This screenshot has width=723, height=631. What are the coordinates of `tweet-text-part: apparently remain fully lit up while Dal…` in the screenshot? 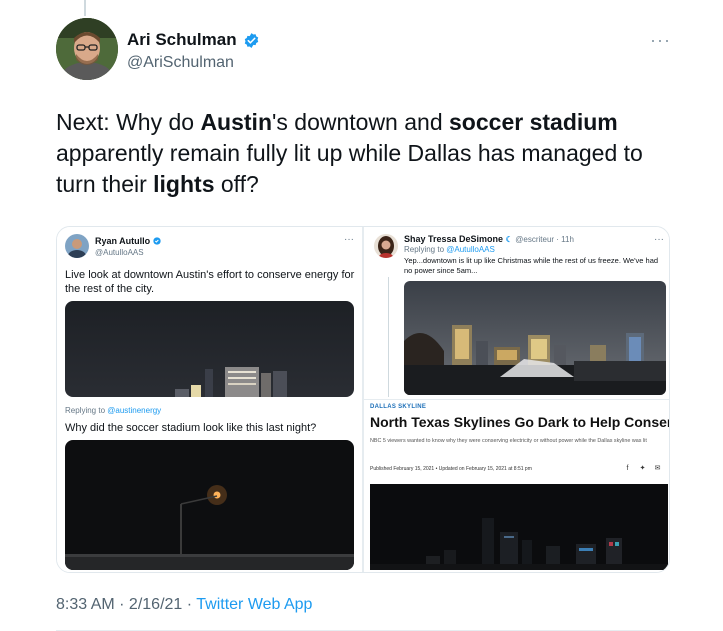 It's located at (349, 168).